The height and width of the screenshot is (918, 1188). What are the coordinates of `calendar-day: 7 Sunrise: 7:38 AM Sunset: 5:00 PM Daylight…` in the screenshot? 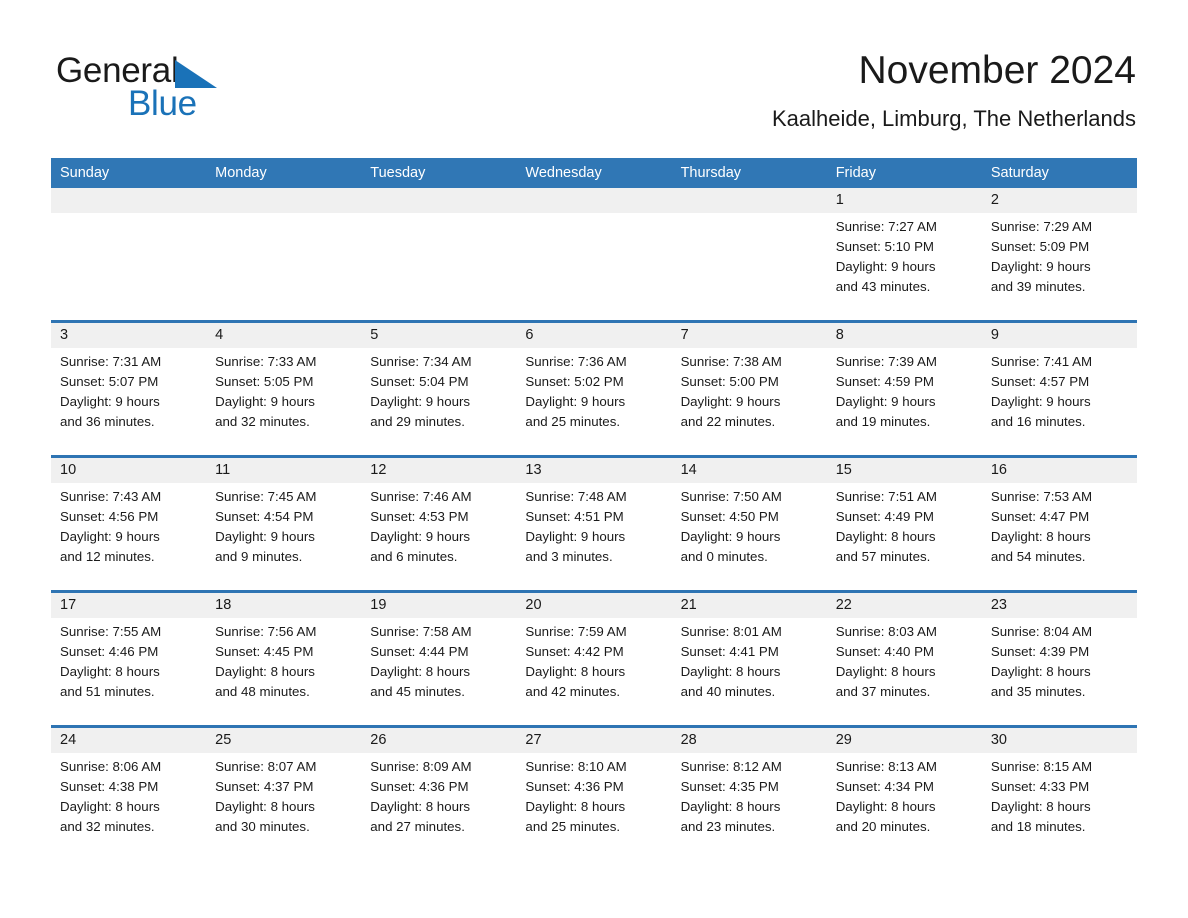 It's located at (749, 389).